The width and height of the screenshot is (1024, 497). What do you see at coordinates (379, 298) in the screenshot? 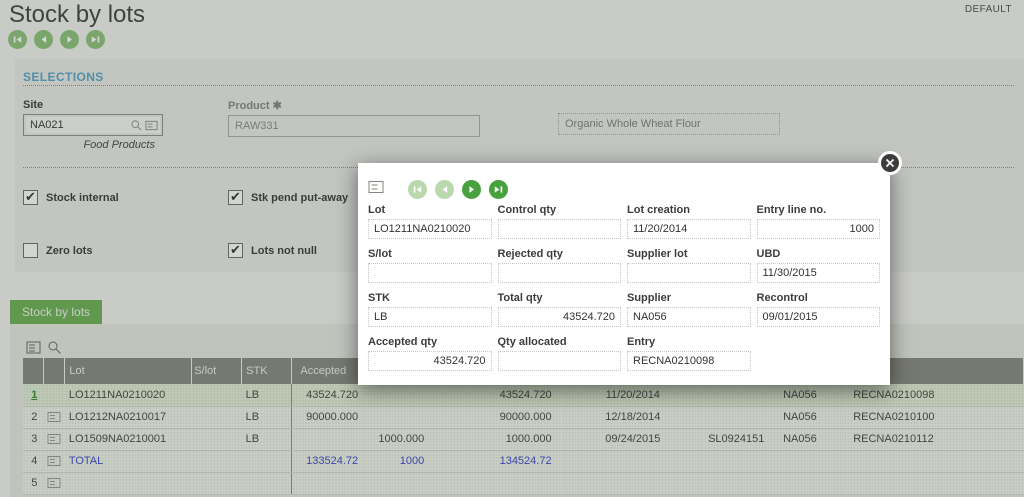
I see `field-label: STK` at bounding box center [379, 298].